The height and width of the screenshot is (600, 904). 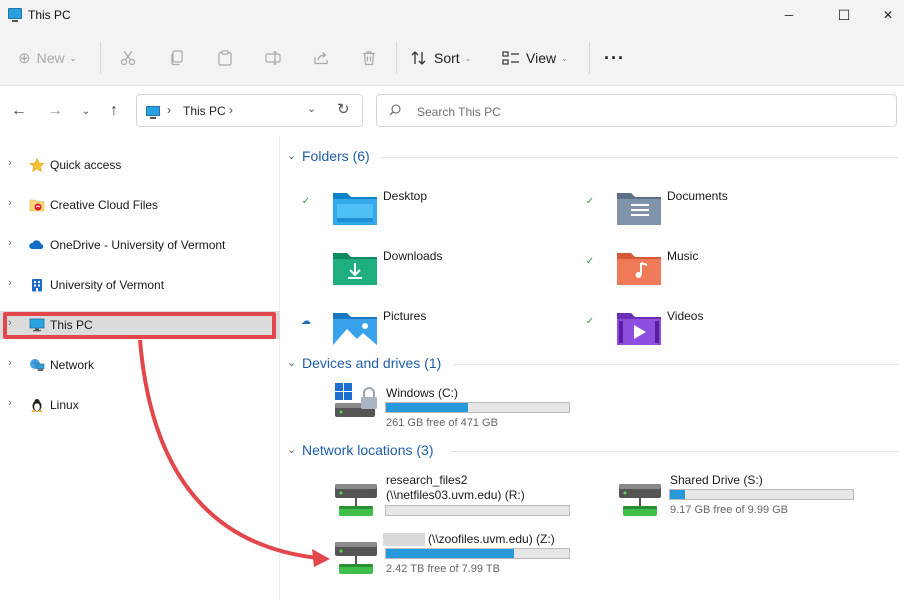 I want to click on folder-downloads: Downloads, so click(x=444, y=279).